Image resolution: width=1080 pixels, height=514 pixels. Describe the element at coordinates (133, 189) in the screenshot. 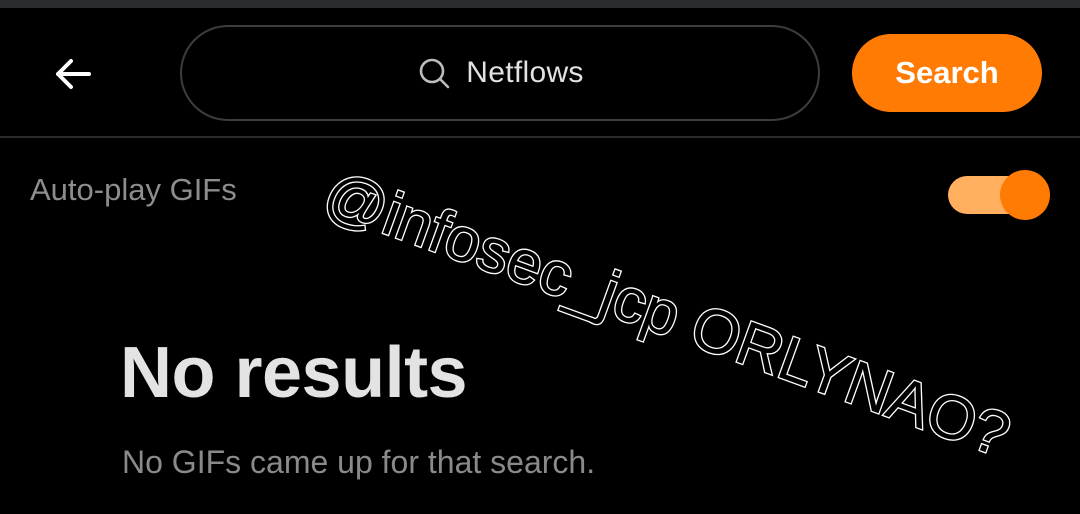

I see `autoplay-gifs-label: Auto-play GIFs` at that location.